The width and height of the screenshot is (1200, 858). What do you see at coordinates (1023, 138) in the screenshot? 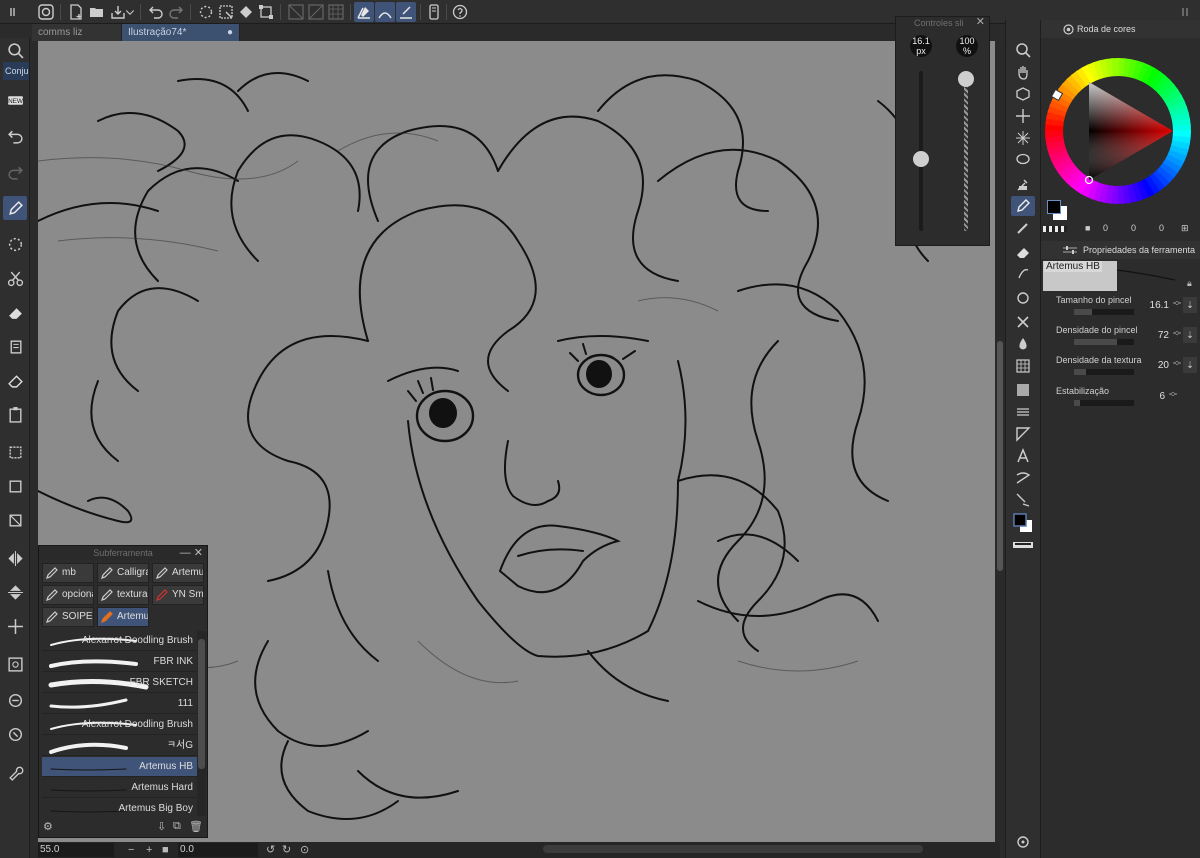
I see `auto-select-icon` at bounding box center [1023, 138].